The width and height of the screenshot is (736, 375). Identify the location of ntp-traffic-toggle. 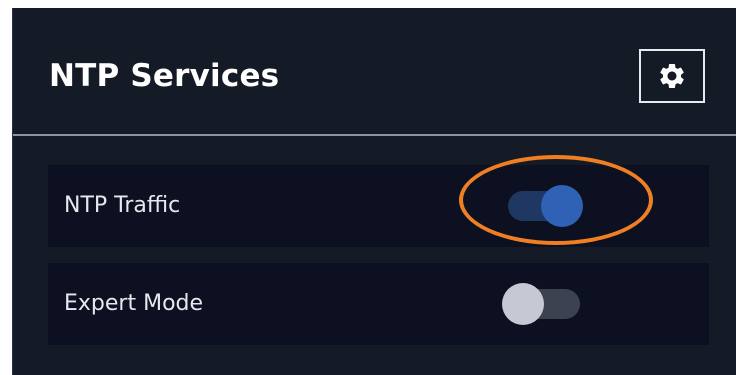
(545, 206).